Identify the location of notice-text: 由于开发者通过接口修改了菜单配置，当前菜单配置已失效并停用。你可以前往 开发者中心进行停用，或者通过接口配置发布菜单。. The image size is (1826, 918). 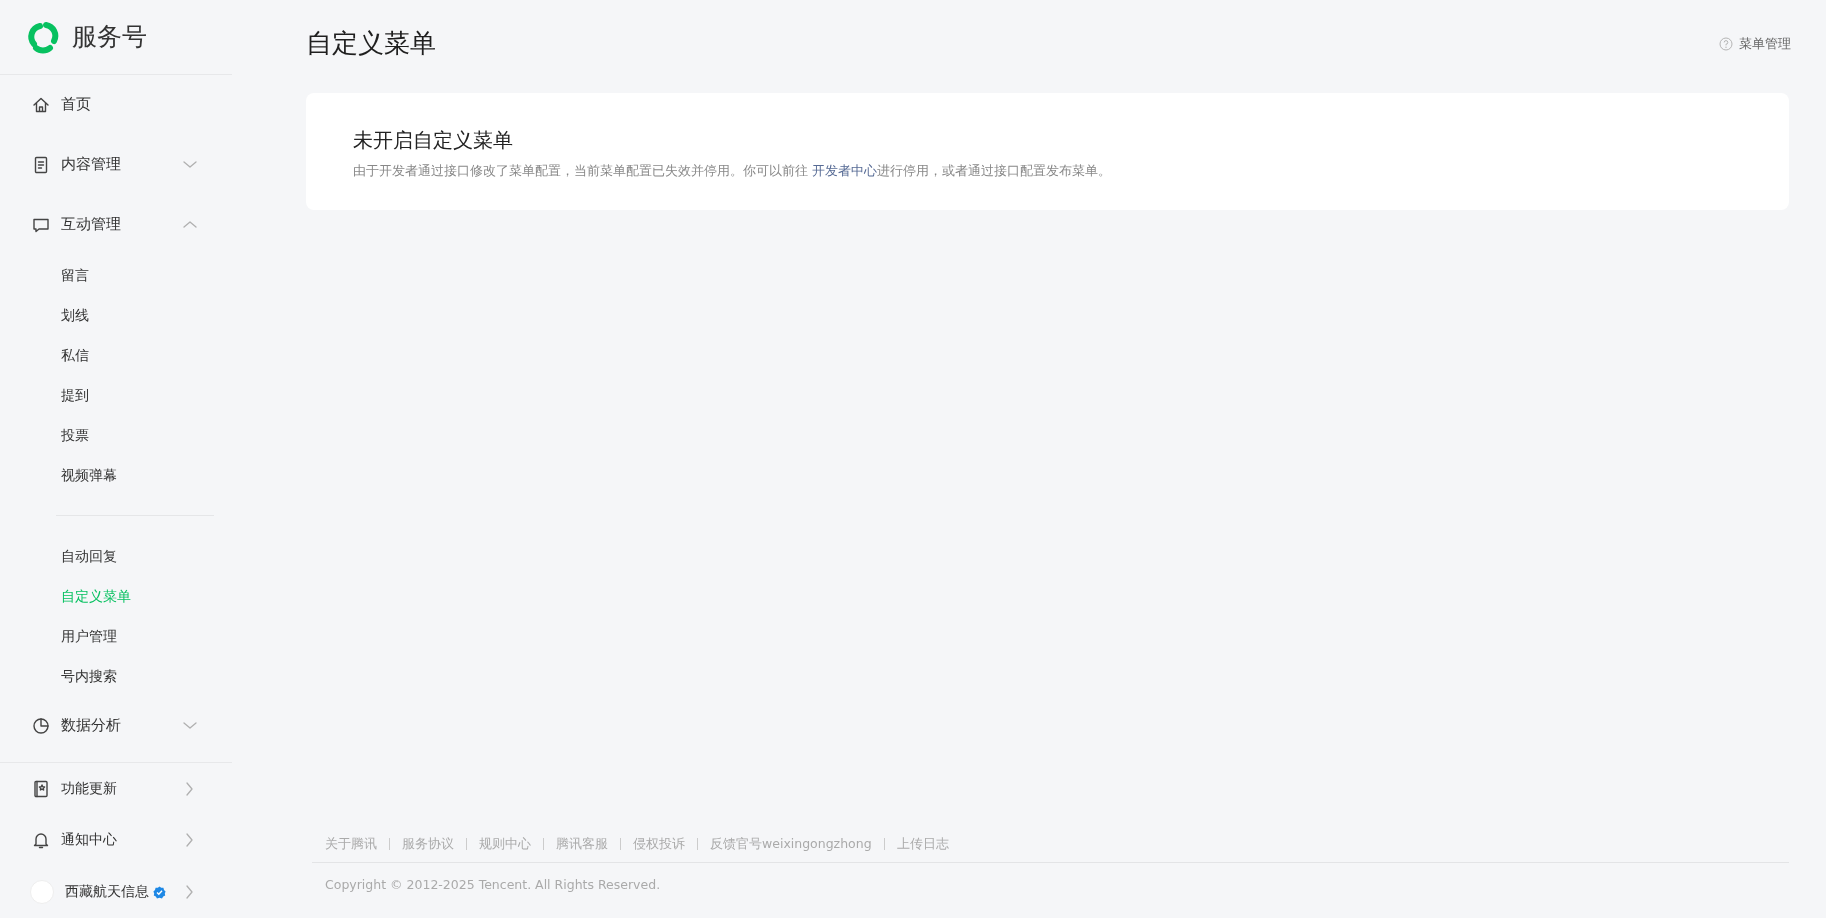
(733, 171).